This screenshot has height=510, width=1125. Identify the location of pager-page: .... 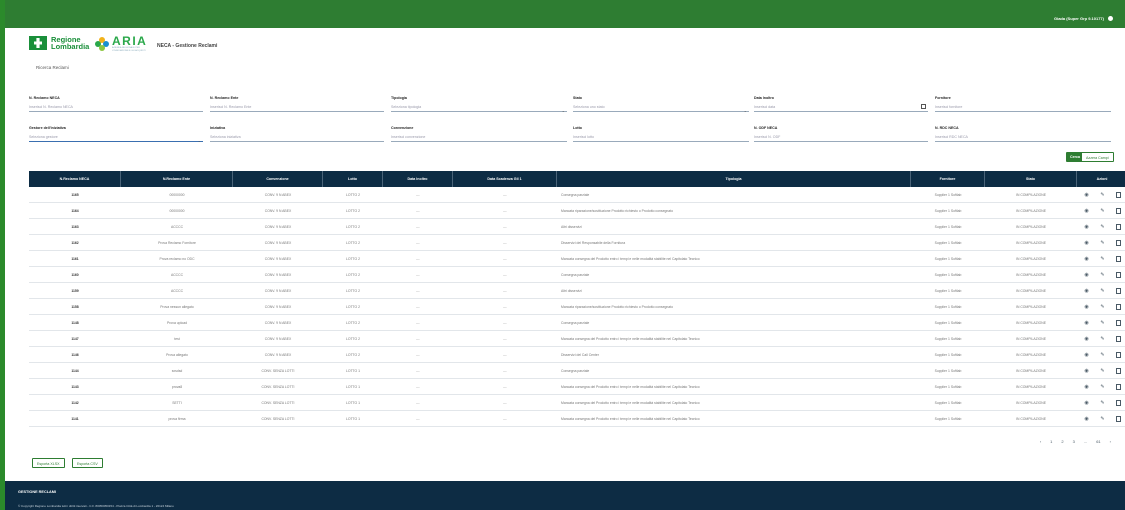
(1085, 441).